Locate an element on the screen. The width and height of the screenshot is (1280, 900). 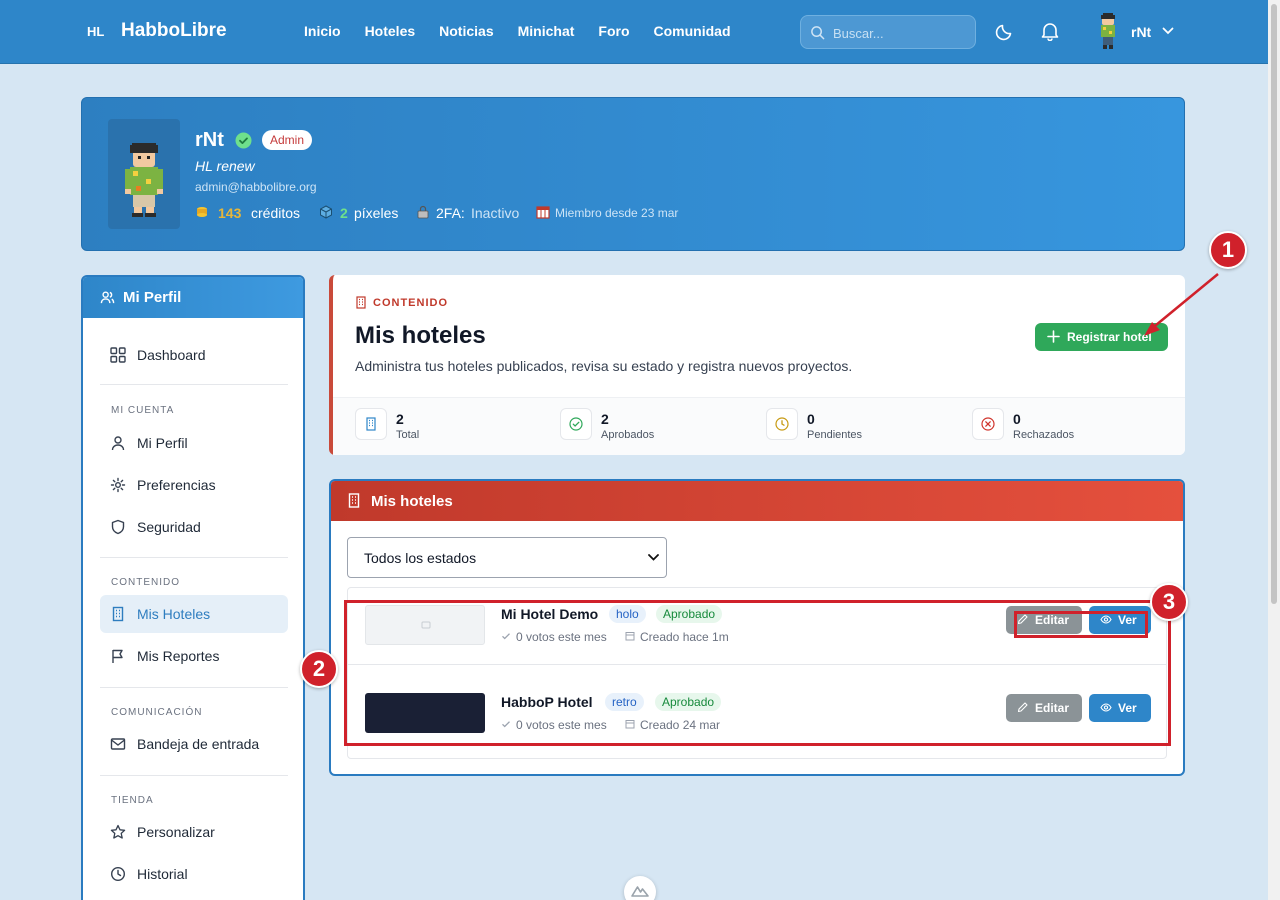
sidebar-item-mi-perfil: Mi Perfil is located at coordinates (194, 443).